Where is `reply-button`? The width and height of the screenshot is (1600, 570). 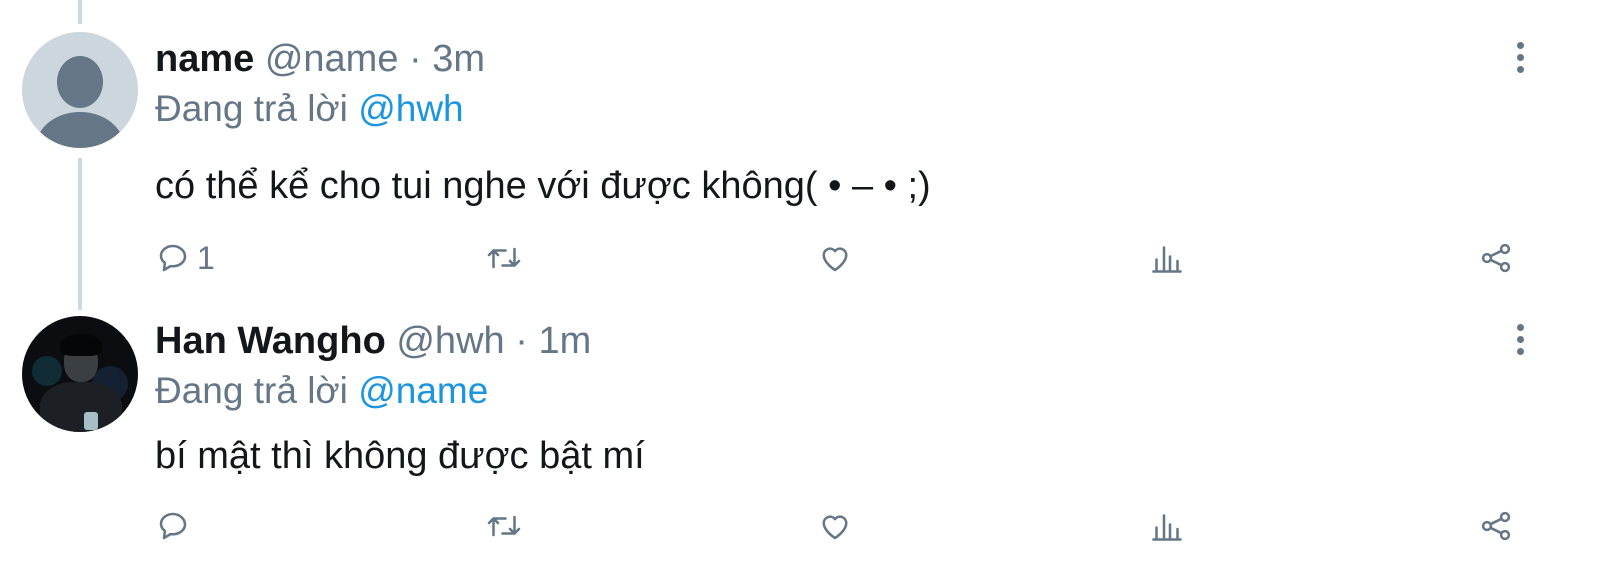
reply-button is located at coordinates (176, 526).